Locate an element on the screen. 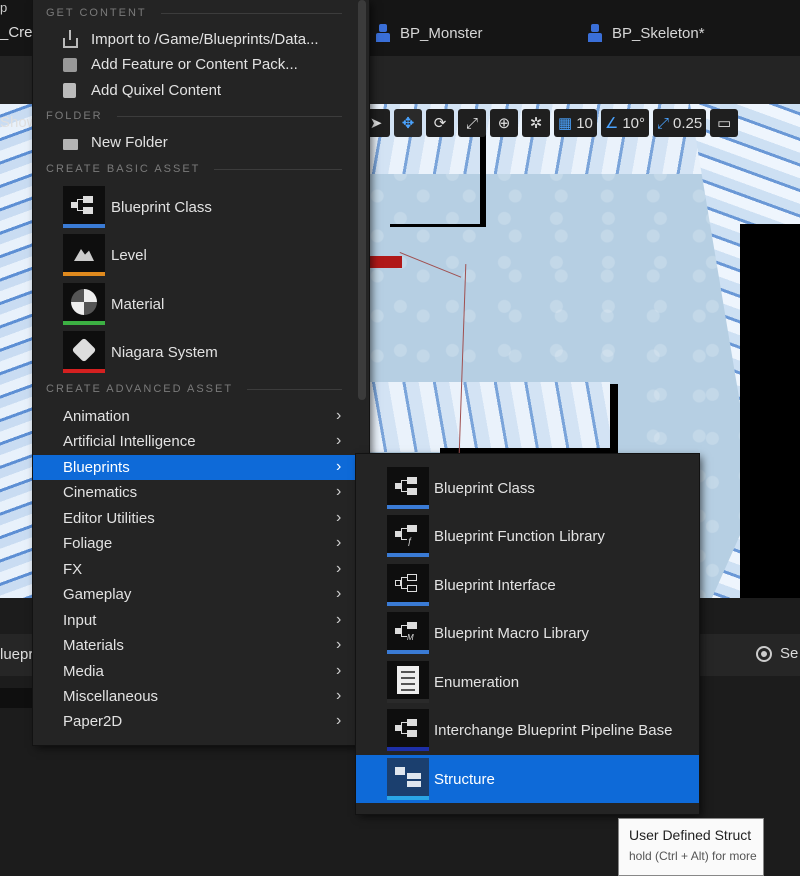 The height and width of the screenshot is (876, 800). category-animation: Animation › is located at coordinates (194, 416).